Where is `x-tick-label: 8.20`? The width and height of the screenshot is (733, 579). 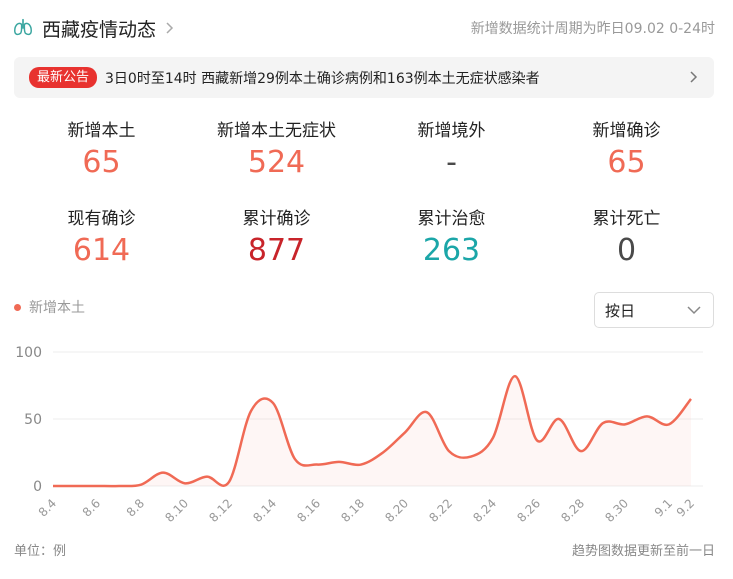
x-tick-label: 8.20 is located at coordinates (396, 510).